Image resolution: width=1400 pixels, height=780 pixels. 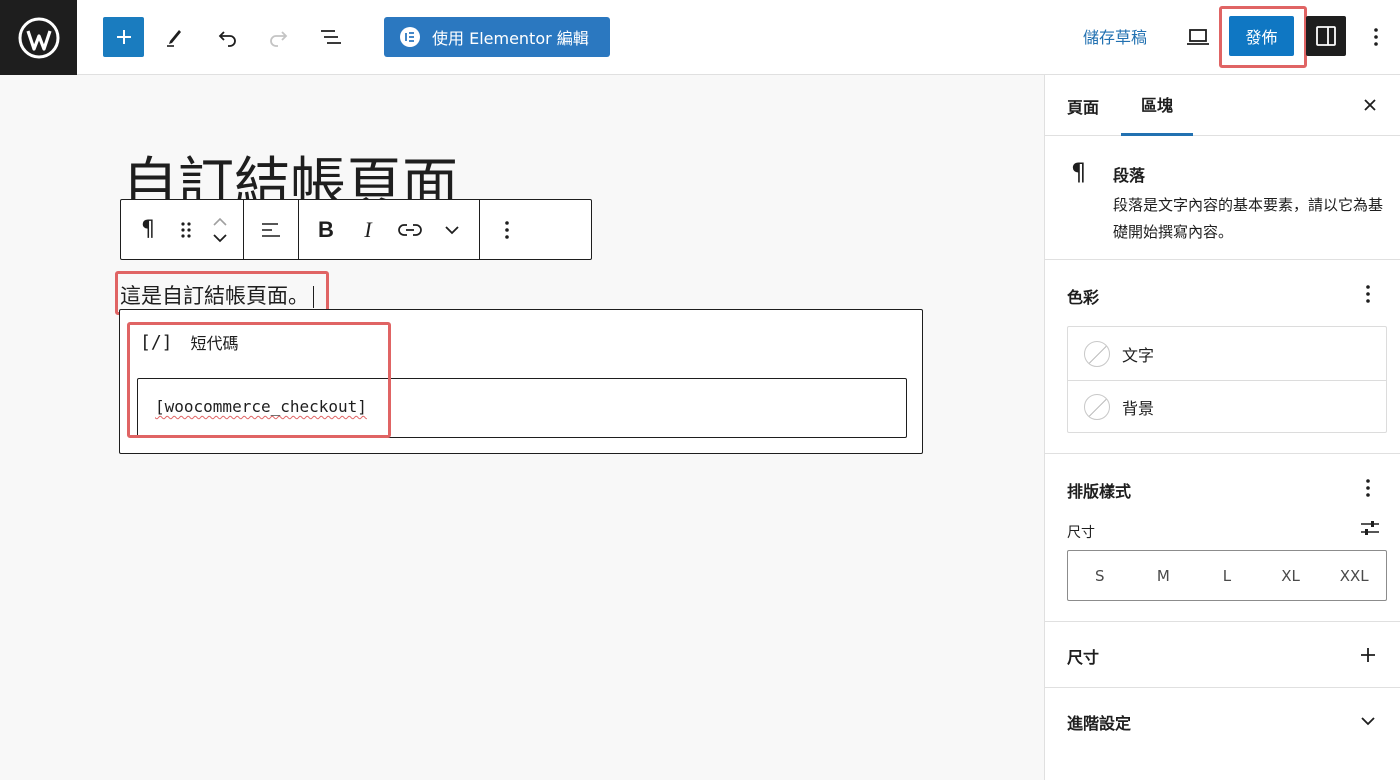 What do you see at coordinates (220, 230) in the screenshot?
I see `move-buttons` at bounding box center [220, 230].